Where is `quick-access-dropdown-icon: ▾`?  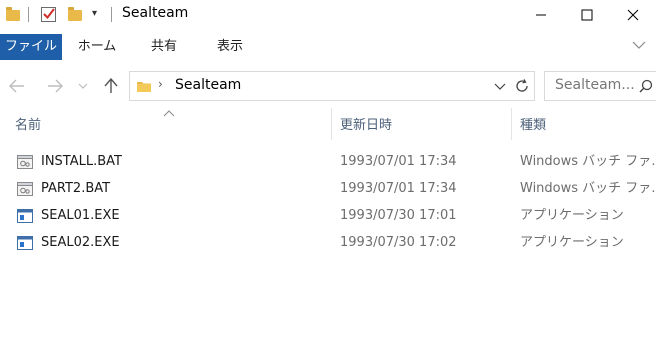
quick-access-dropdown-icon: ▾ is located at coordinates (94, 13).